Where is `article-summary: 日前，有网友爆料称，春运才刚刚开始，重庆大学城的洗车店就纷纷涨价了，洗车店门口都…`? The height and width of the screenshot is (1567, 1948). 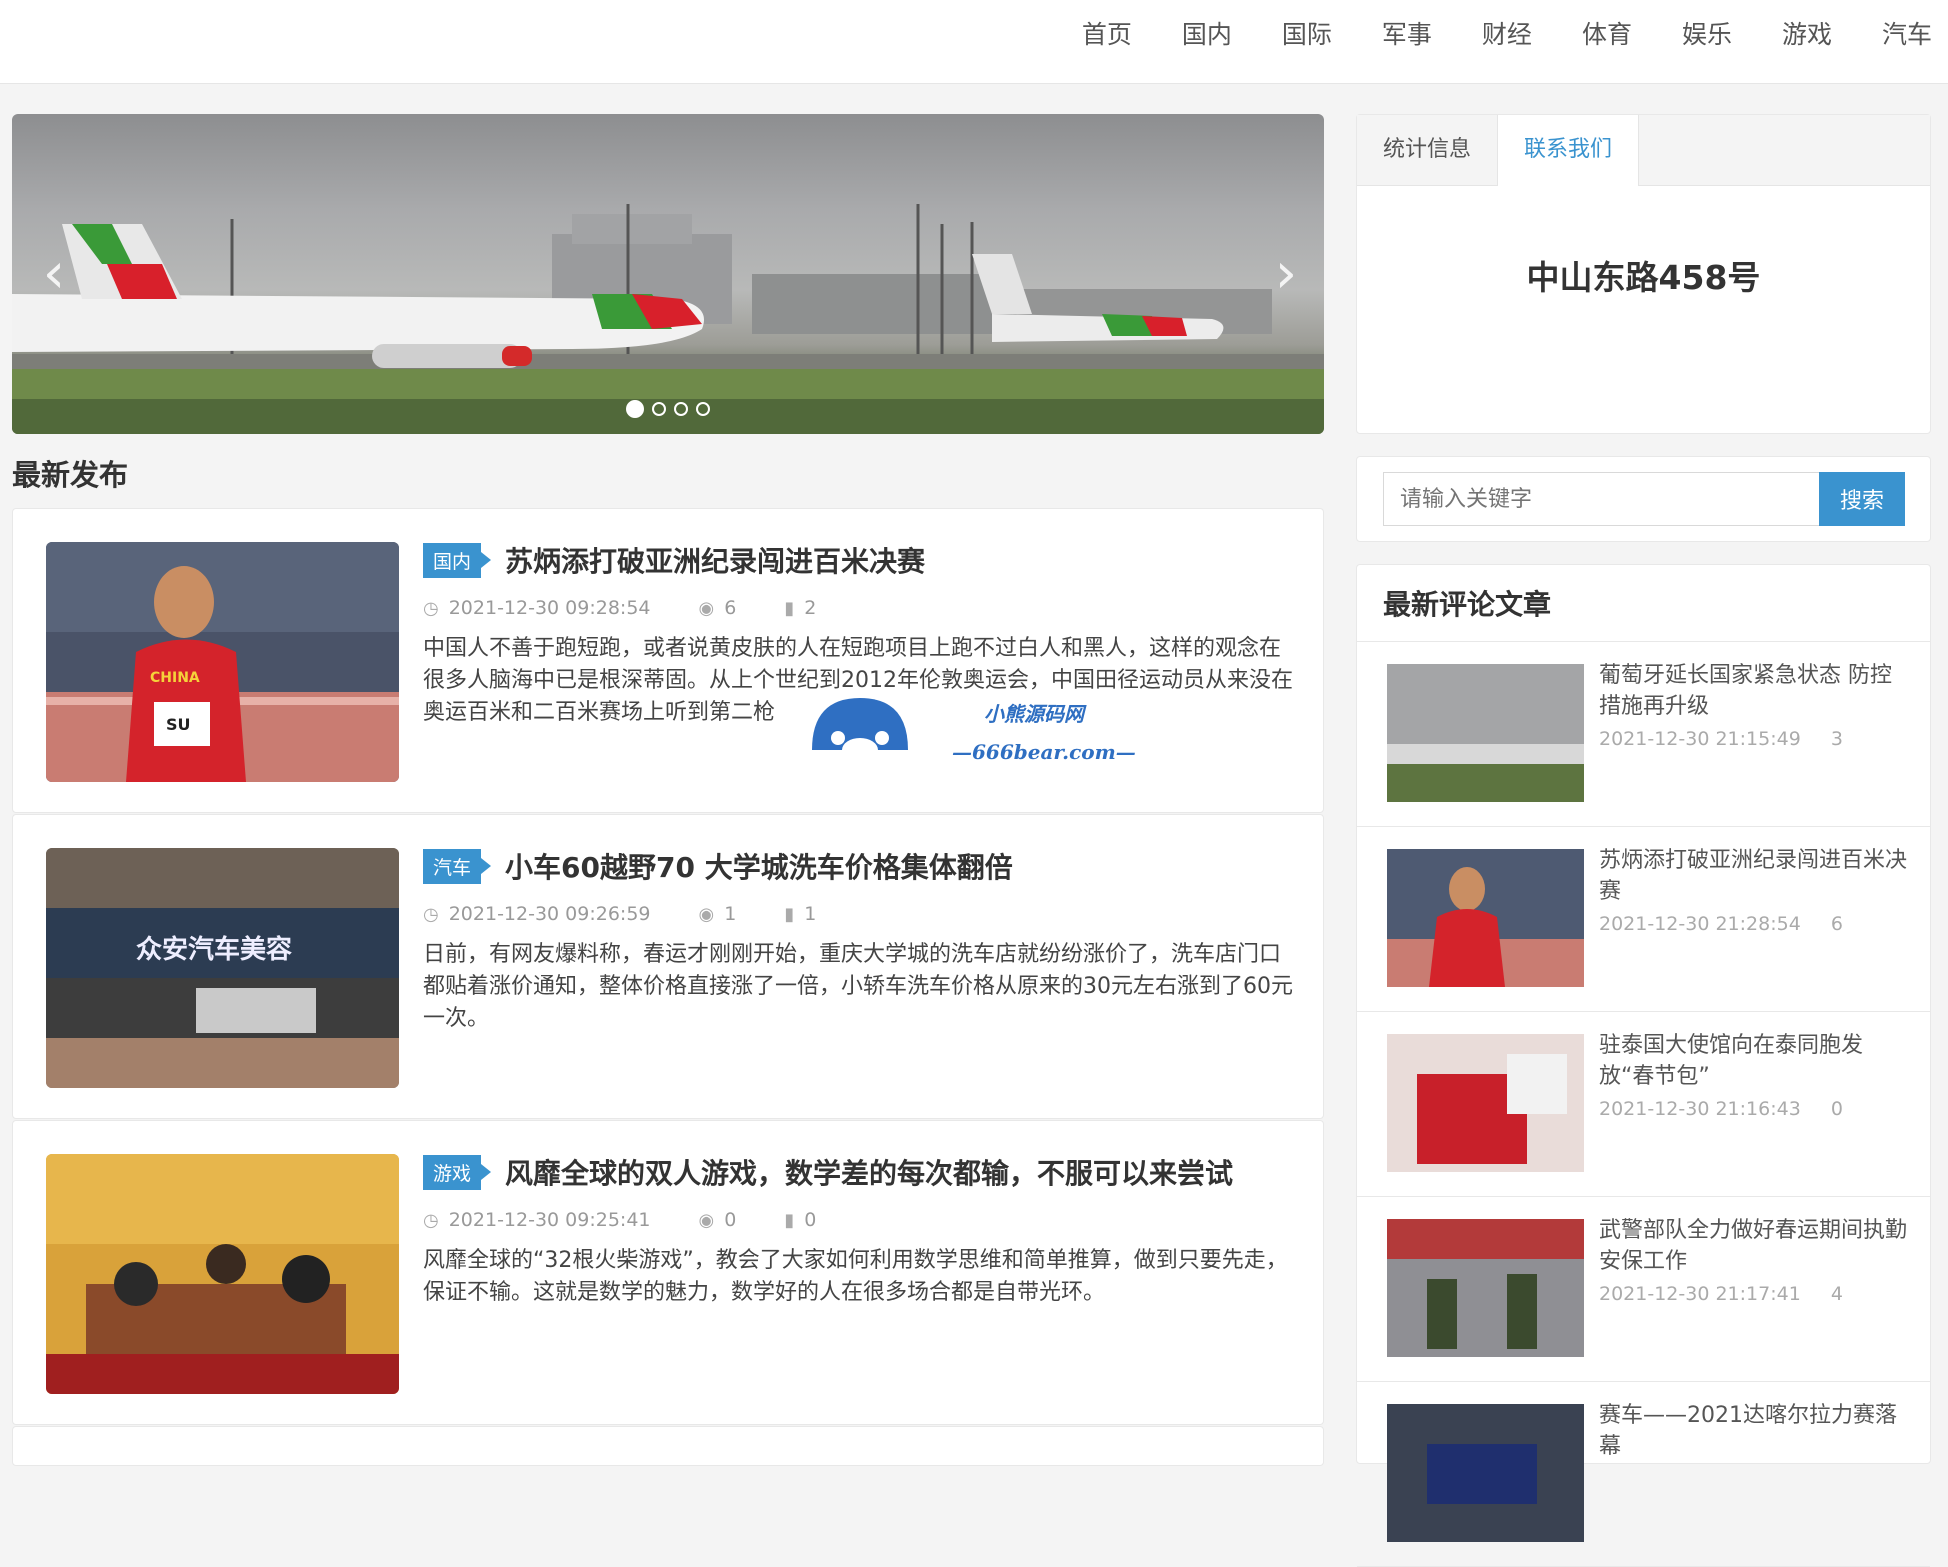
article-summary: 日前，有网友爆料称，春运才刚刚开始，重庆大学城的洗车店就纷纷涨价了，洗车店门口都… is located at coordinates (858, 986).